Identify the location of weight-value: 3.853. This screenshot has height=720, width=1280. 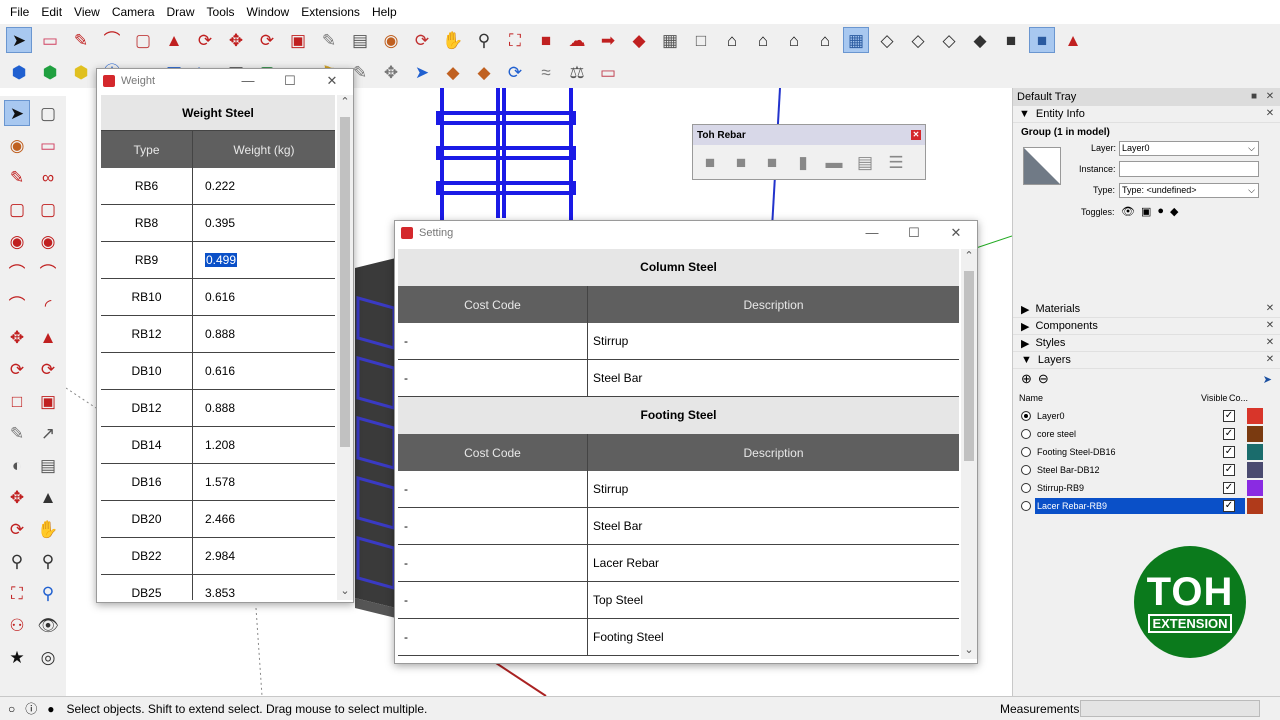
(220, 593).